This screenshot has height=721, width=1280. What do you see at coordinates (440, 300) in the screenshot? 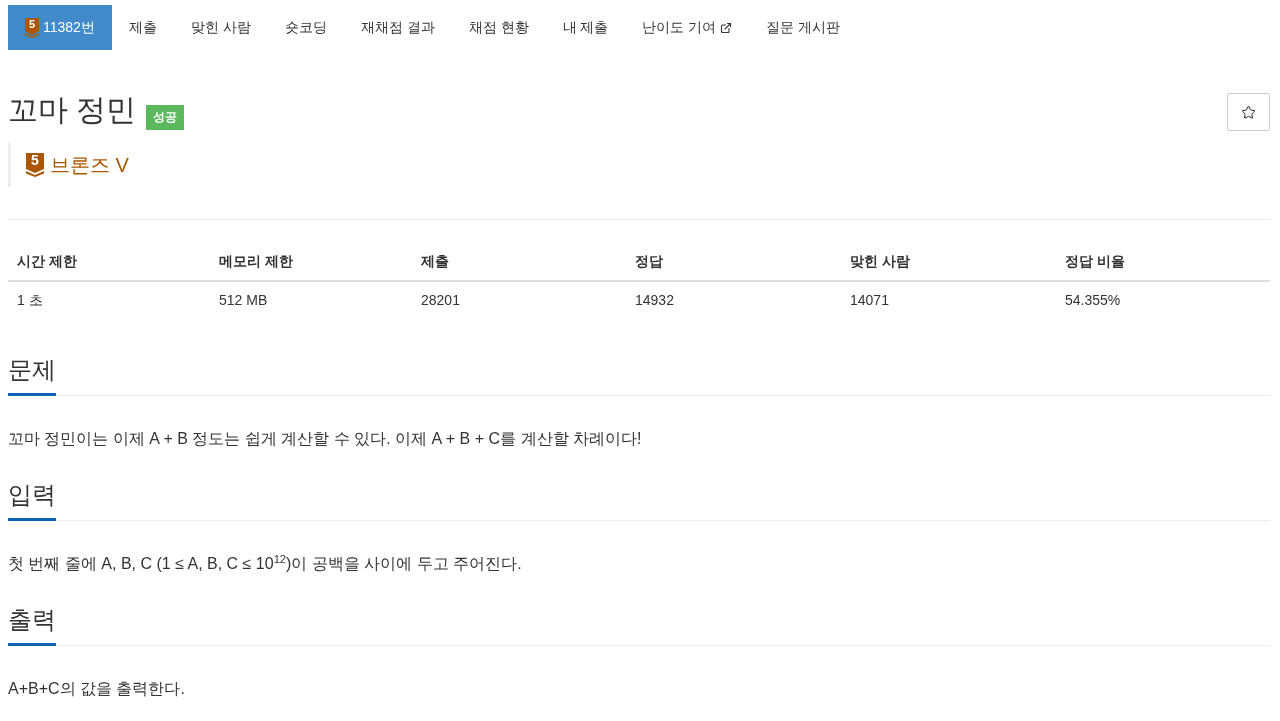
I see `table-cell-text: 28201` at bounding box center [440, 300].